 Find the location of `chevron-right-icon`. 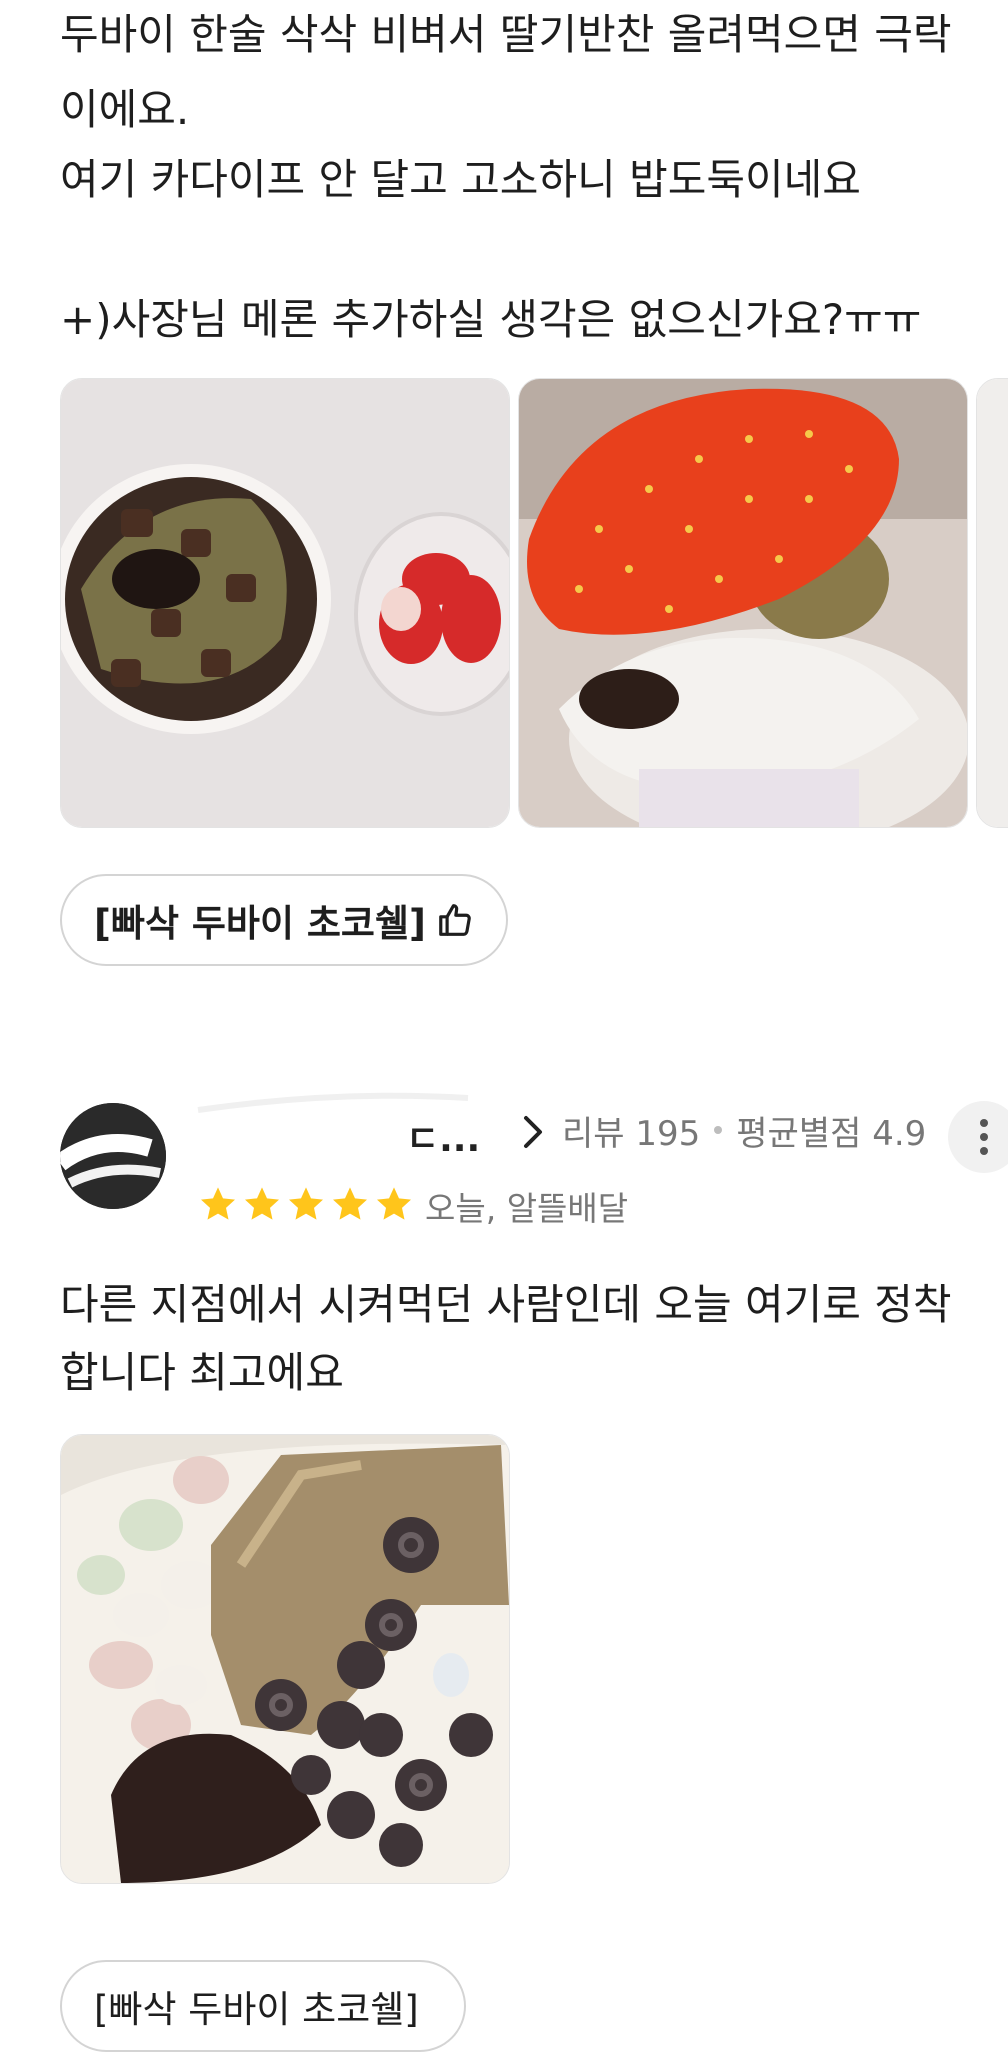

chevron-right-icon is located at coordinates (533, 1132).